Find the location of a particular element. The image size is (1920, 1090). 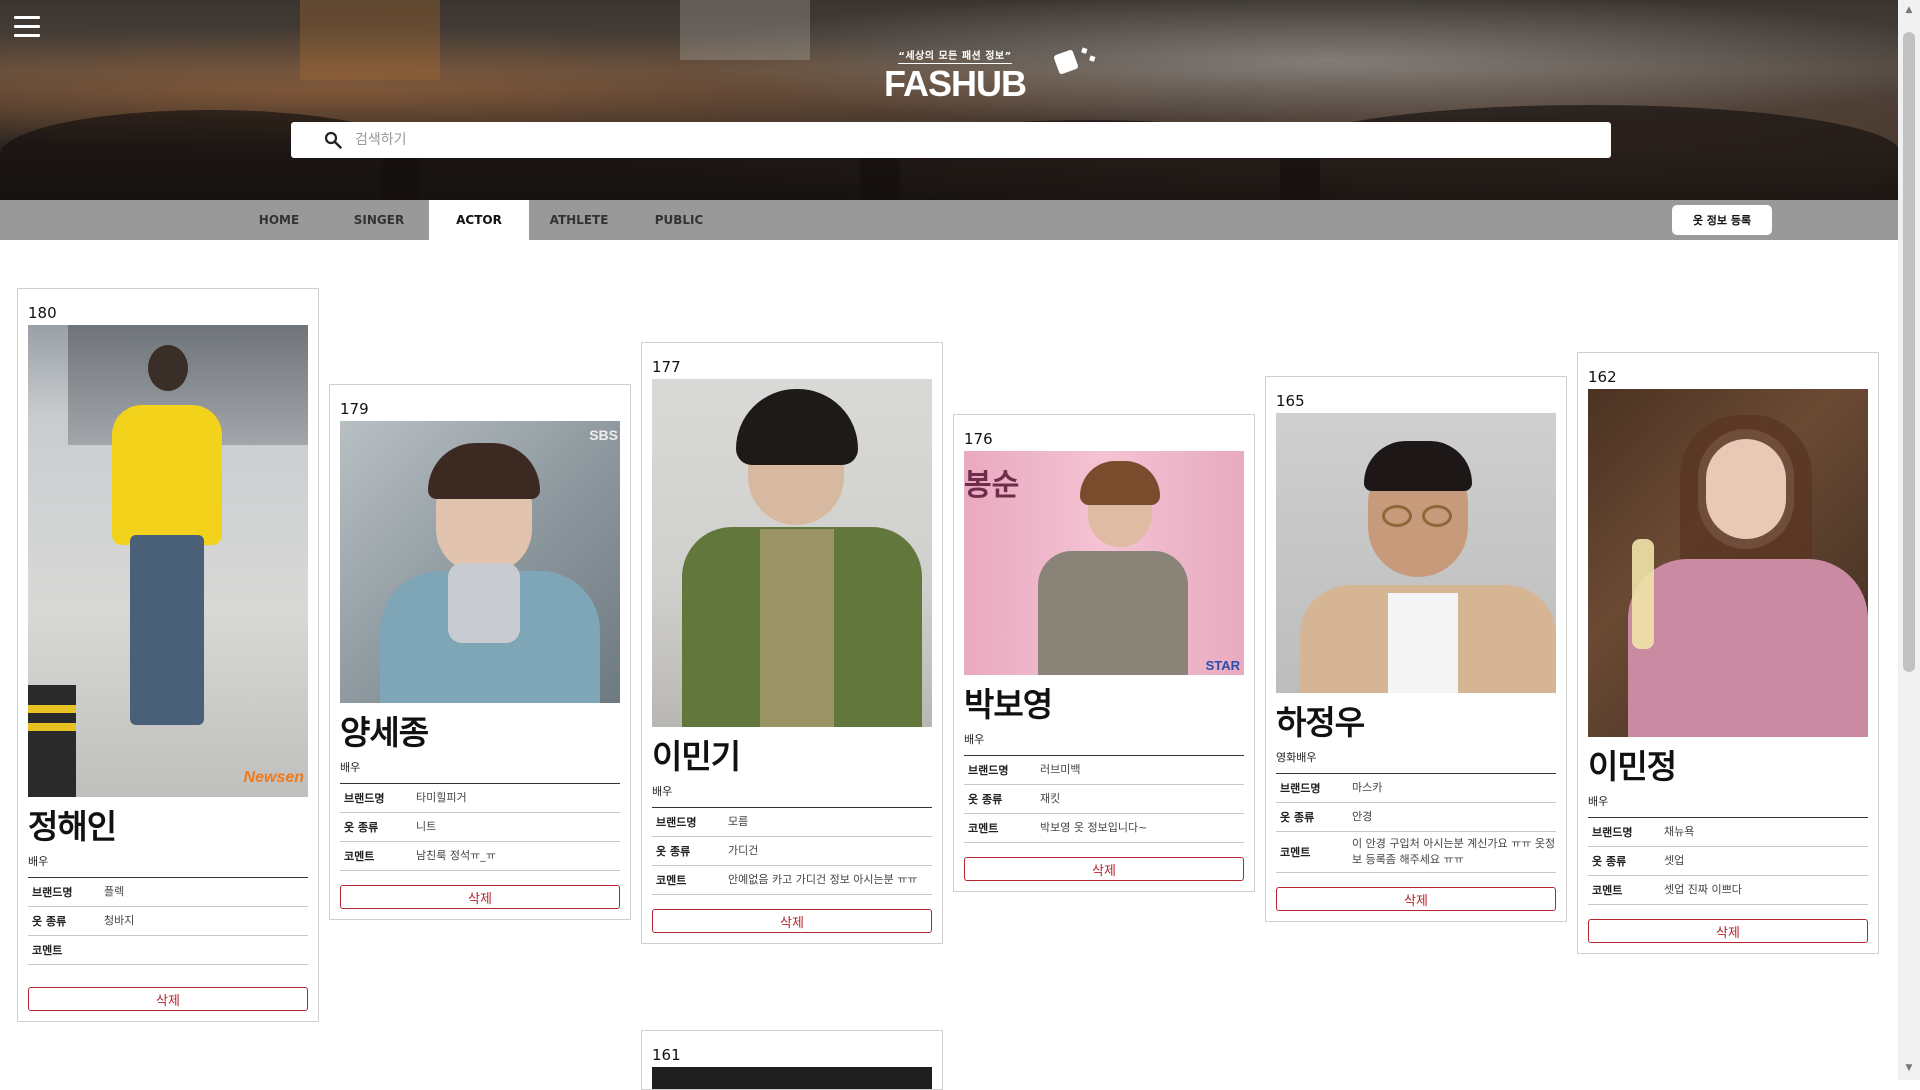

register-clothes-button: 옷 정보 등록 is located at coordinates (1722, 220).